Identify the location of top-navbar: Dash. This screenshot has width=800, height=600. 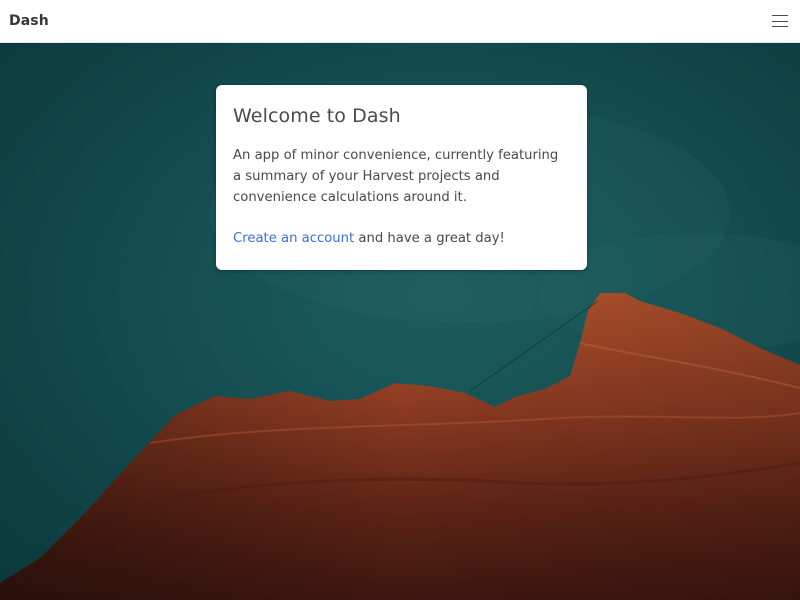
(400, 21).